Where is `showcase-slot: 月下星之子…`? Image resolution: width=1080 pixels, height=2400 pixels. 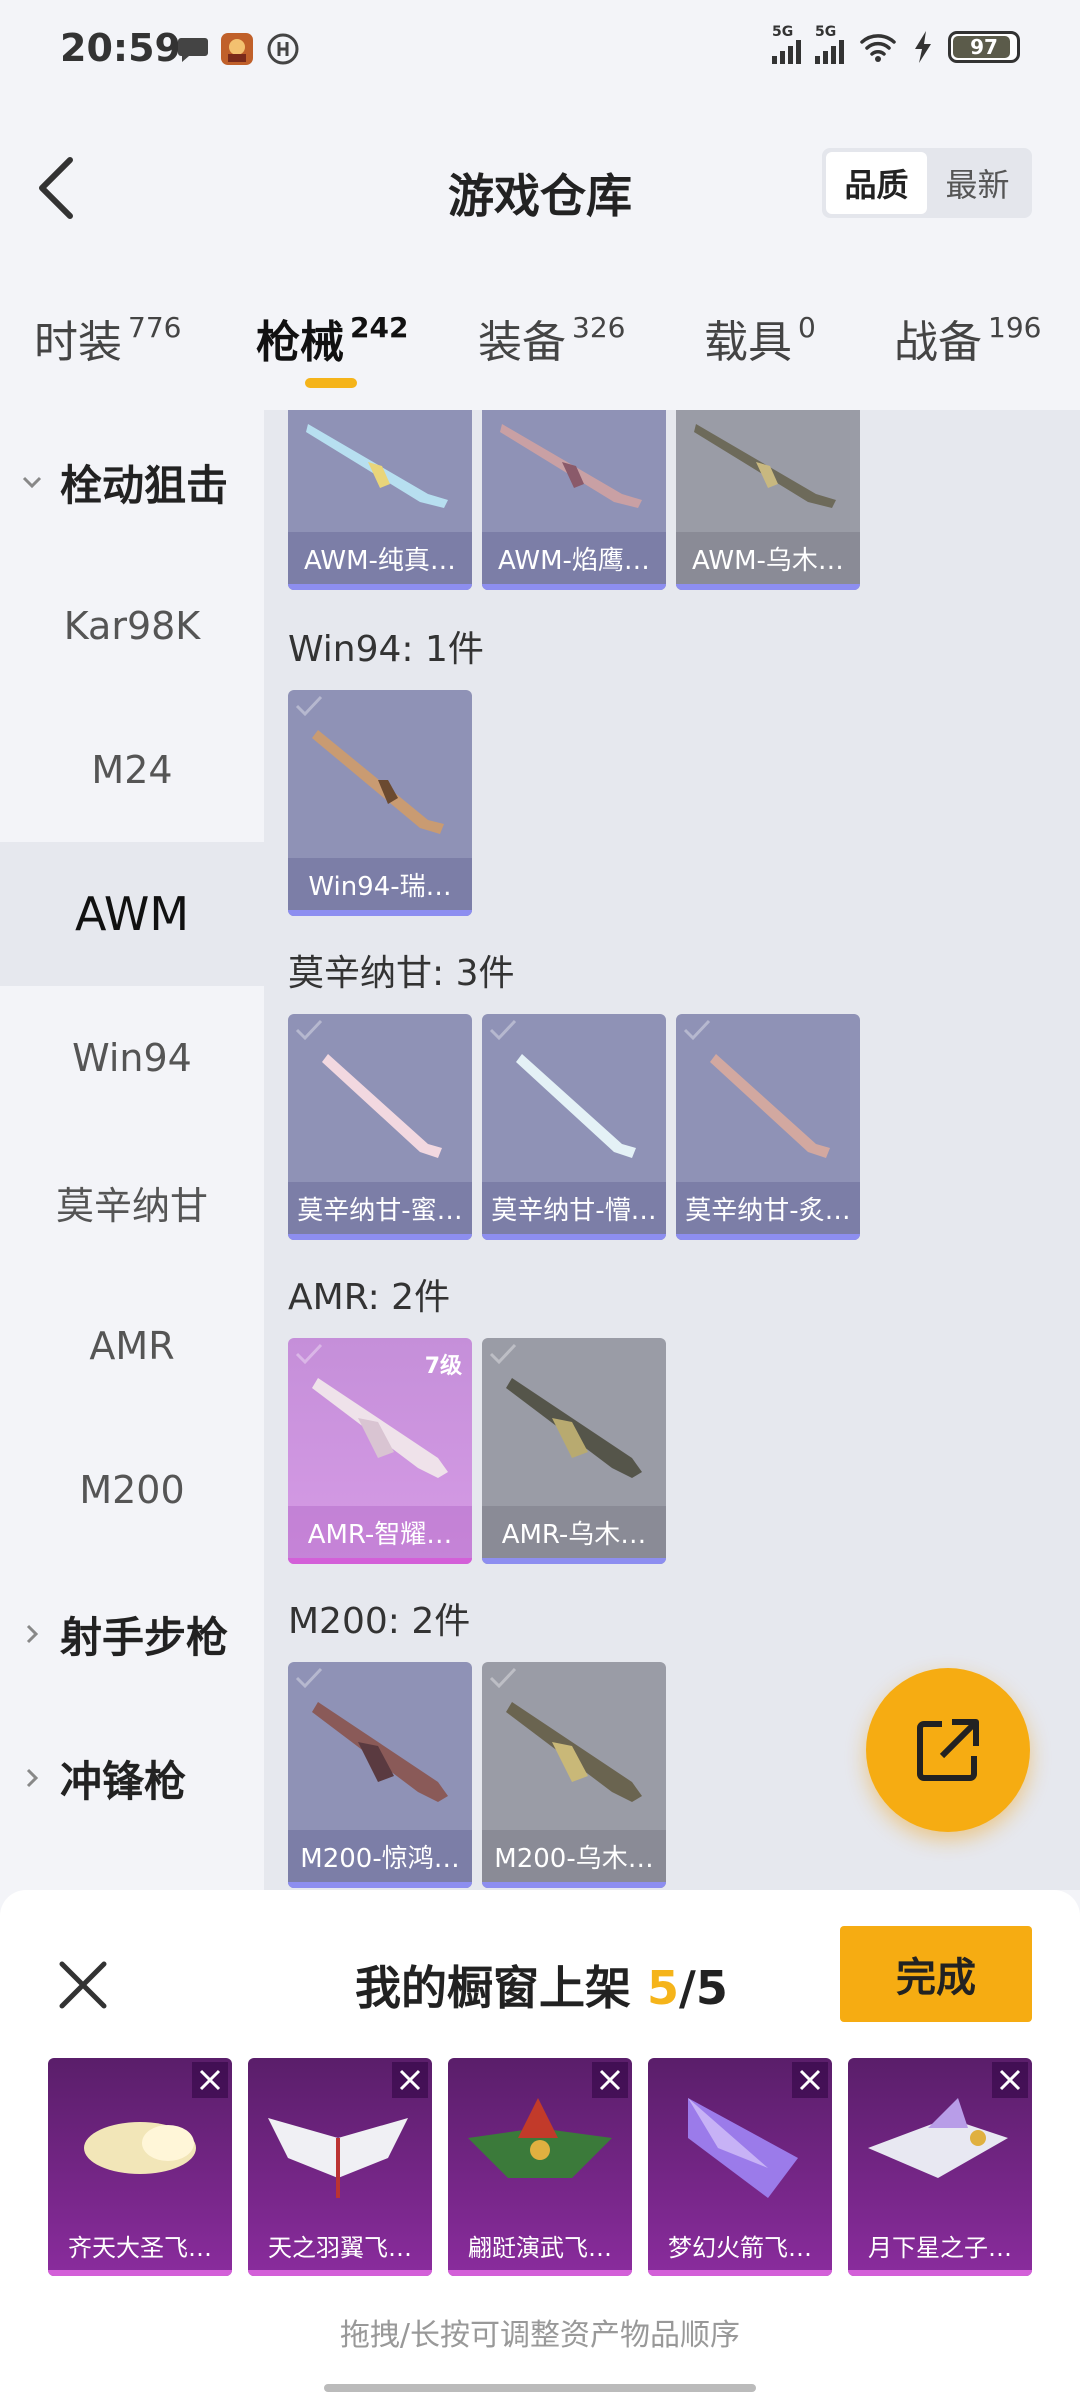
showcase-slot: 月下星之子… is located at coordinates (940, 2167).